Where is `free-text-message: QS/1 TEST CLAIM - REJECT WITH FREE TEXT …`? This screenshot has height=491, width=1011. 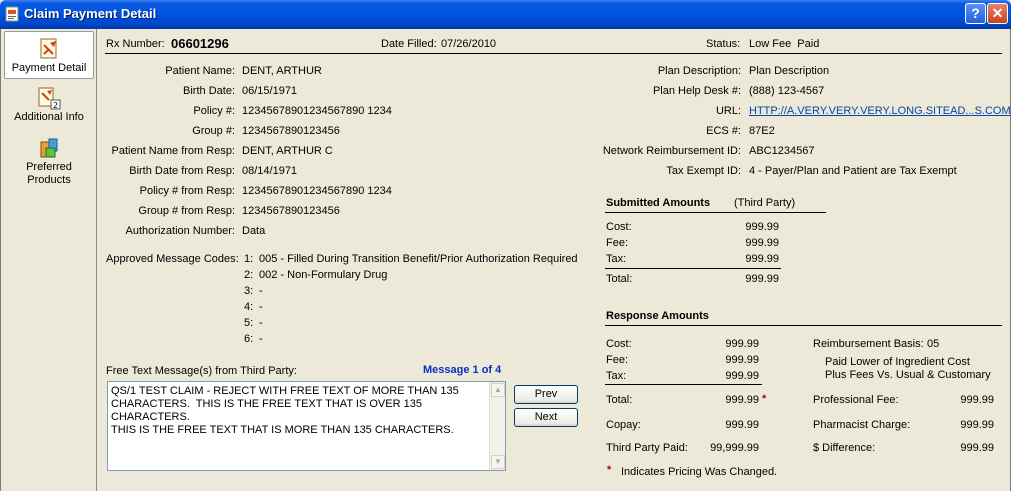
free-text-message: QS/1 TEST CLAIM - REJECT WITH FREE TEXT … is located at coordinates (285, 410).